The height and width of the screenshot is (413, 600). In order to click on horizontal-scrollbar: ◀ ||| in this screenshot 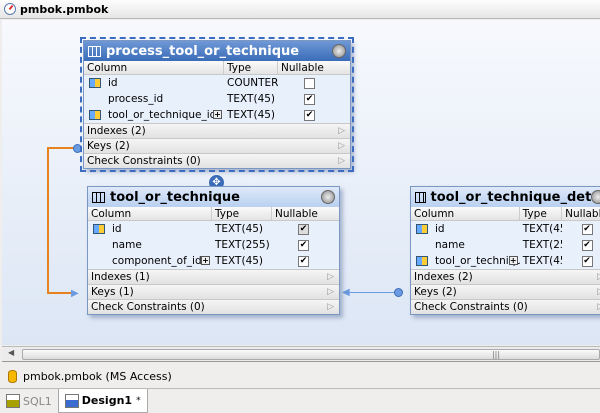, I will do `click(301, 354)`.